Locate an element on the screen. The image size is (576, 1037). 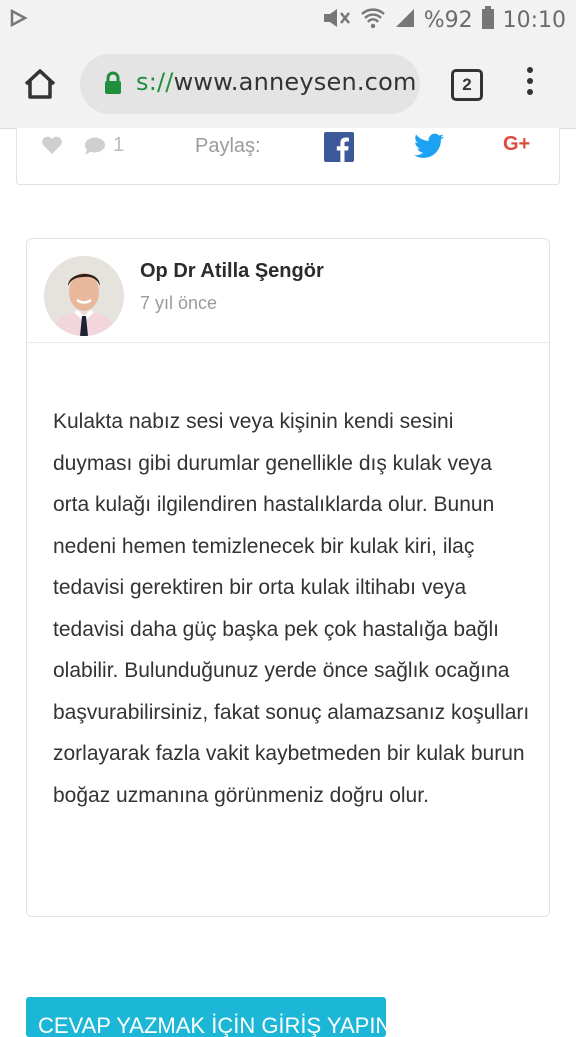
battery-percent: %92 is located at coordinates (448, 20).